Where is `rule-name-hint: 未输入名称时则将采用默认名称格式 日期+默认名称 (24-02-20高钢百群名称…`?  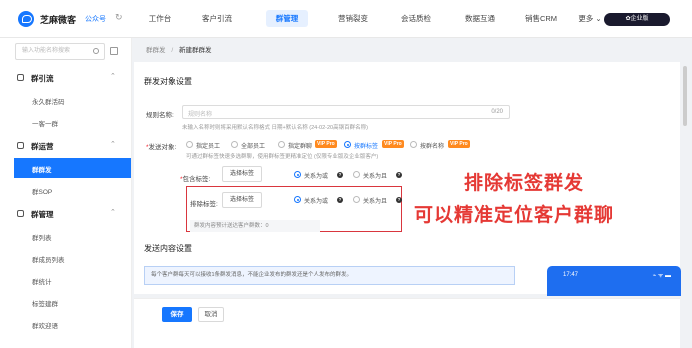 rule-name-hint: 未输入名称时则将采用默认名称格式 日期+默认名称 (24-02-20高钢百群名称… is located at coordinates (275, 128).